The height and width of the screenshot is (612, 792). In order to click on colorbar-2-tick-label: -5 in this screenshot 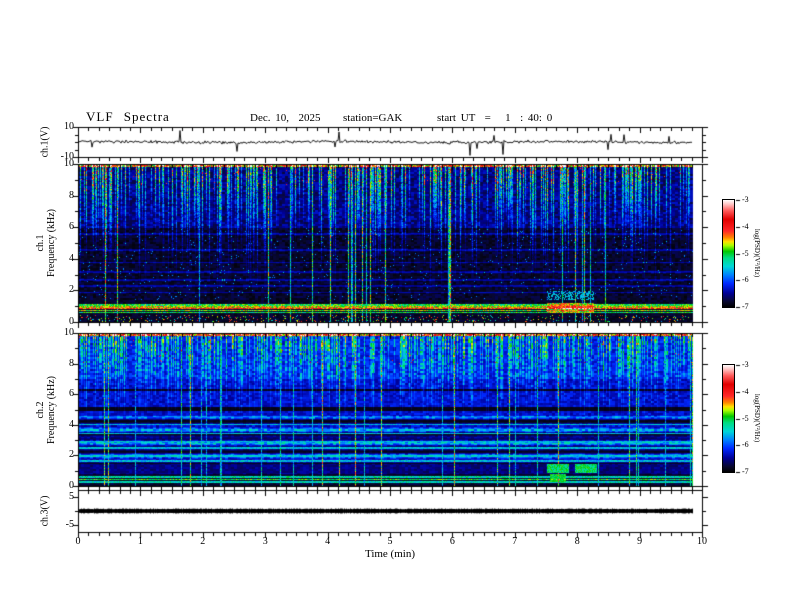, I will do `click(745, 418)`.